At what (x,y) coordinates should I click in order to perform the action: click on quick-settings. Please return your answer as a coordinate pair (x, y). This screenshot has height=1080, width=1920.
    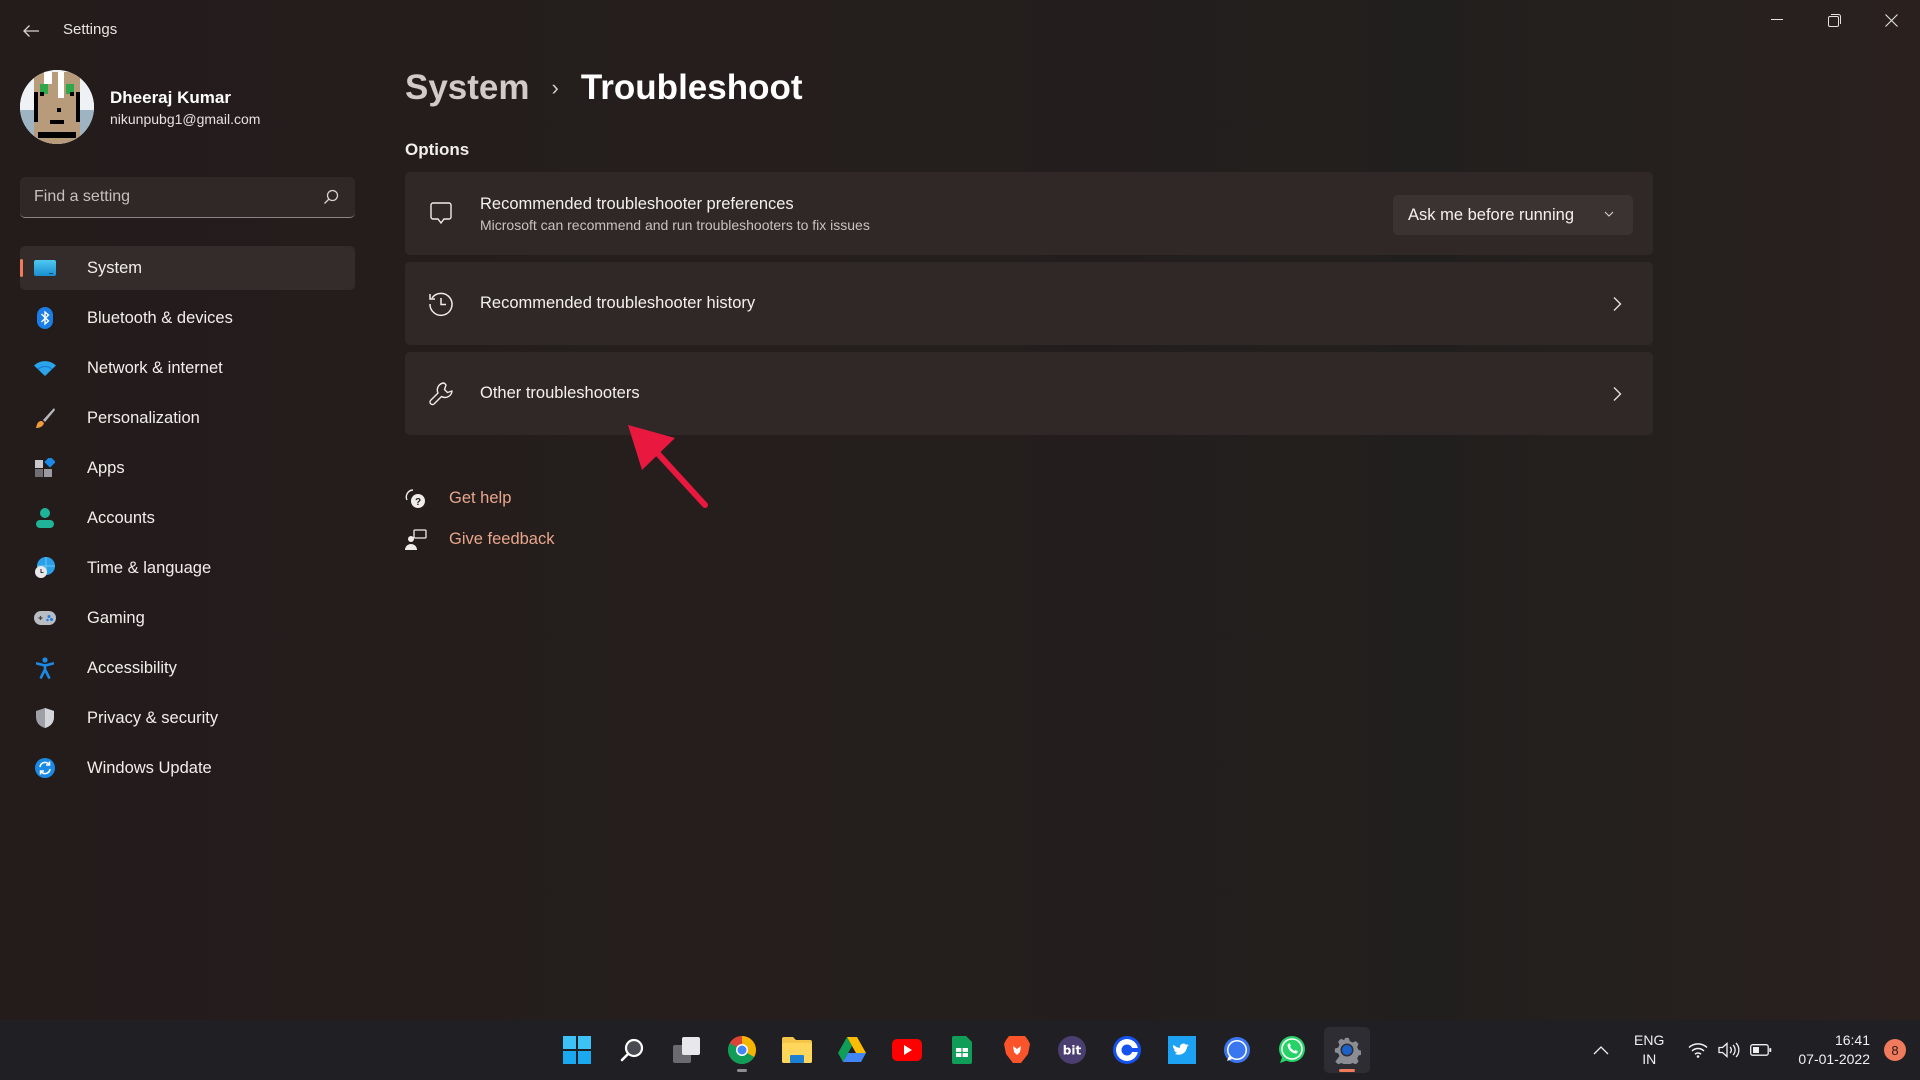
    Looking at the image, I should click on (1730, 1050).